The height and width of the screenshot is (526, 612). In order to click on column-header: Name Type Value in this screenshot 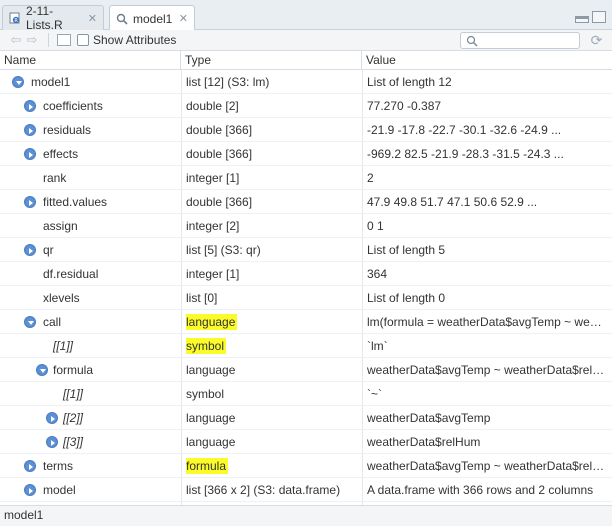, I will do `click(306, 60)`.